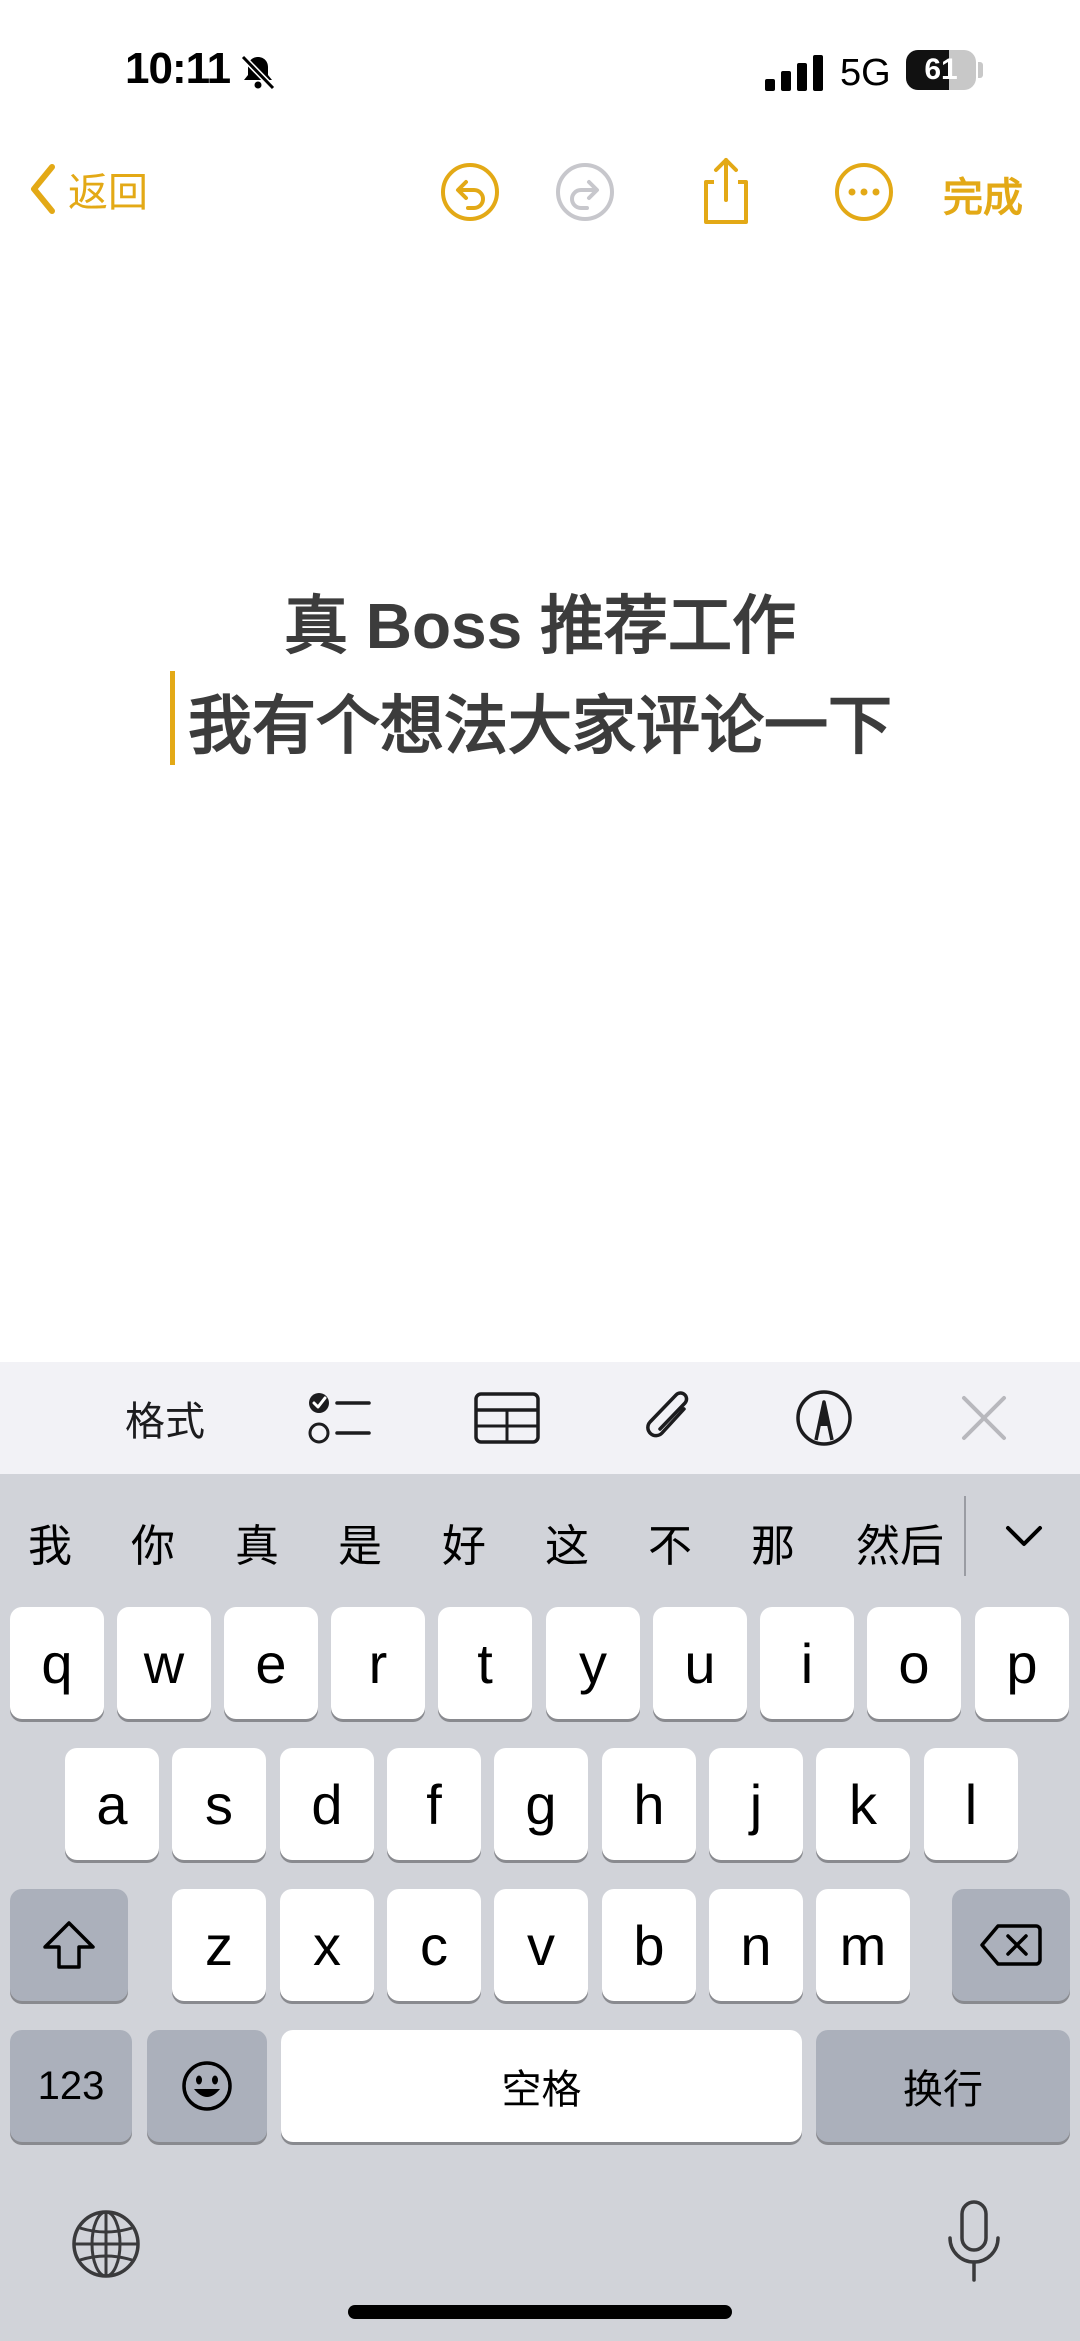 The width and height of the screenshot is (1080, 2341). I want to click on candidate-divider, so click(965, 1536).